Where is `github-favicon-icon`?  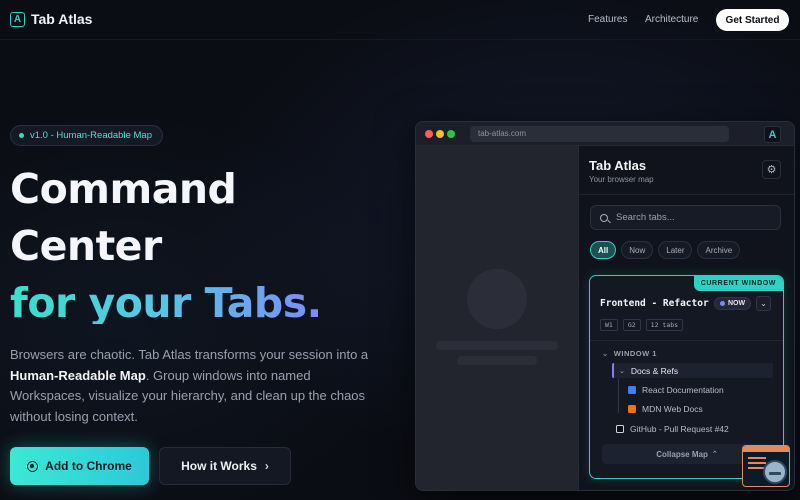
github-favicon-icon is located at coordinates (620, 429).